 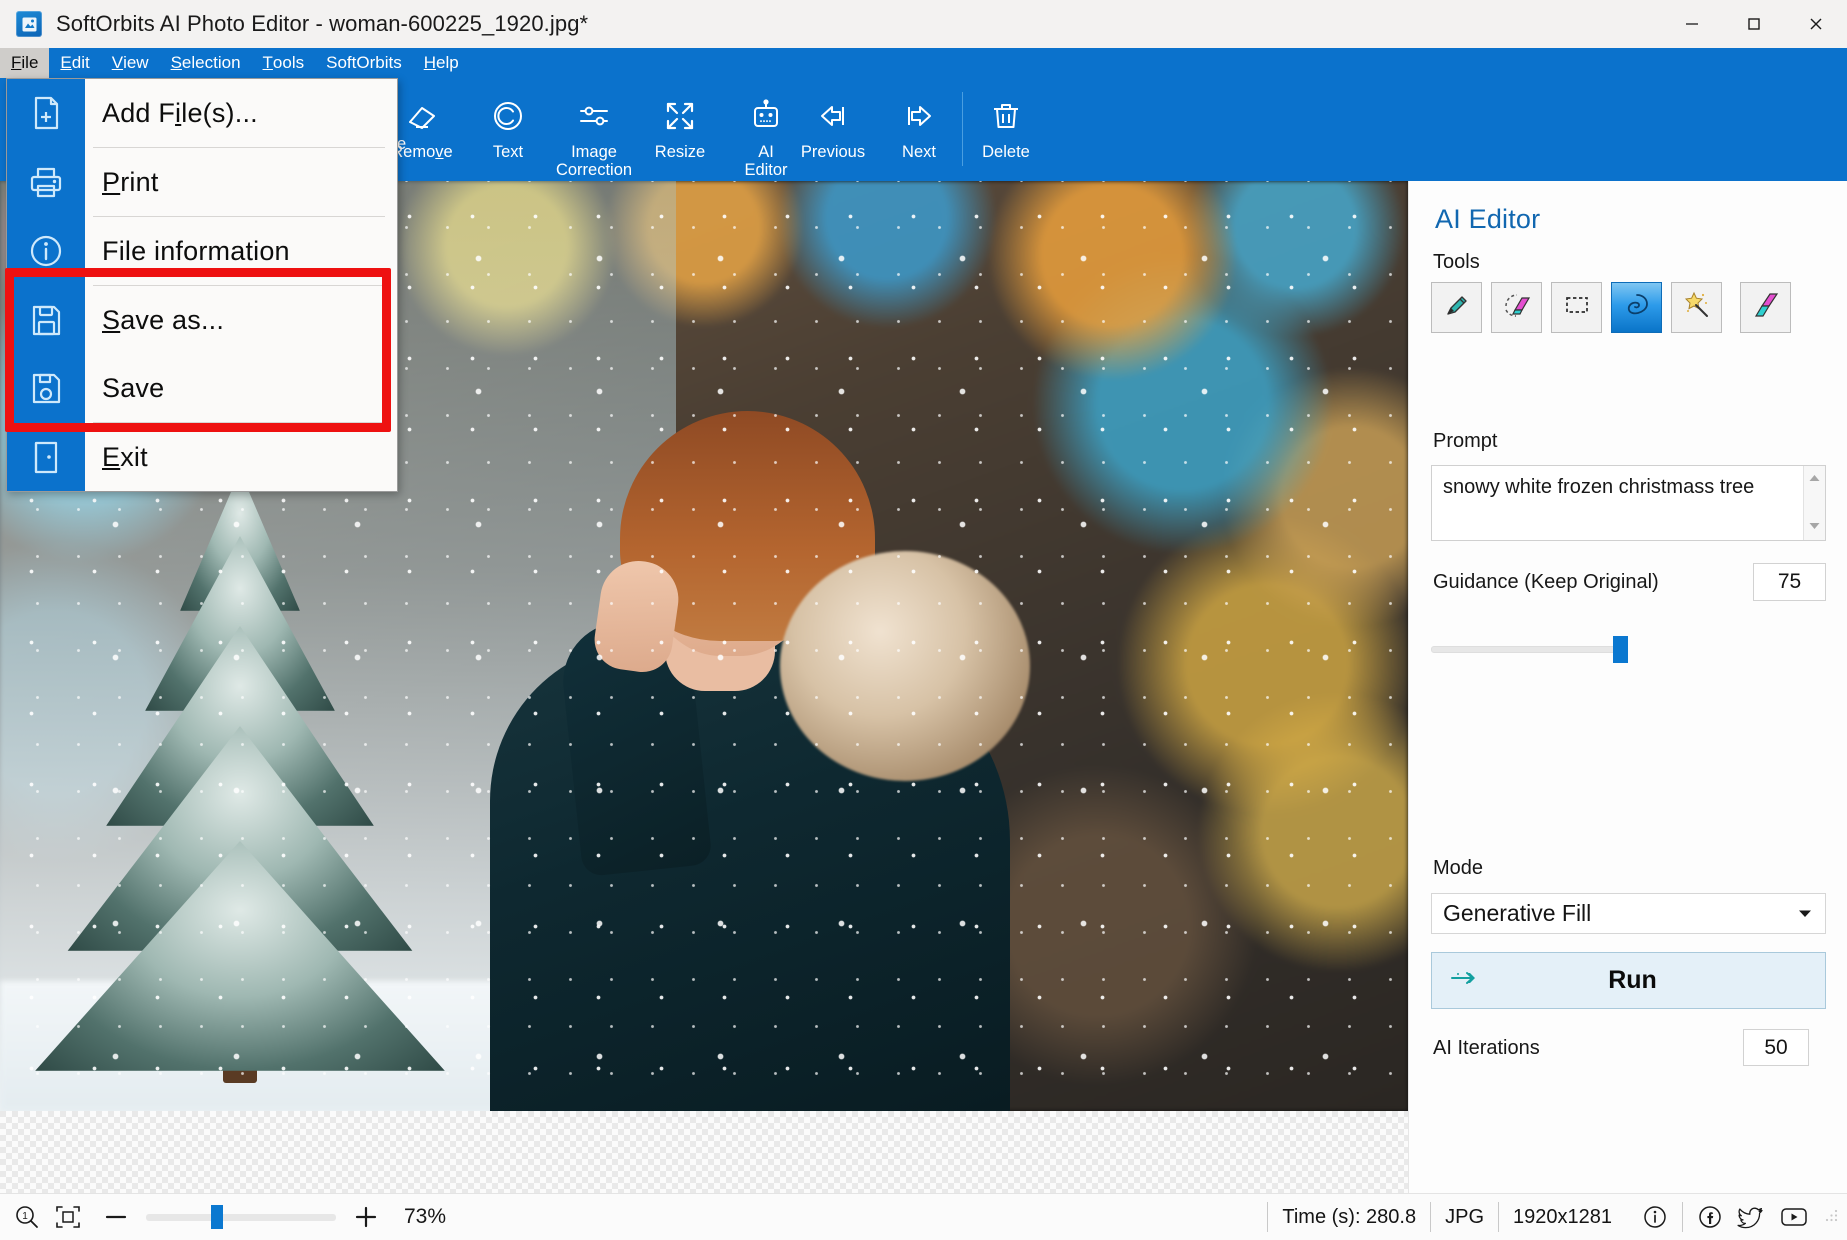 I want to click on fill-shape-icon, so click(x=1766, y=307).